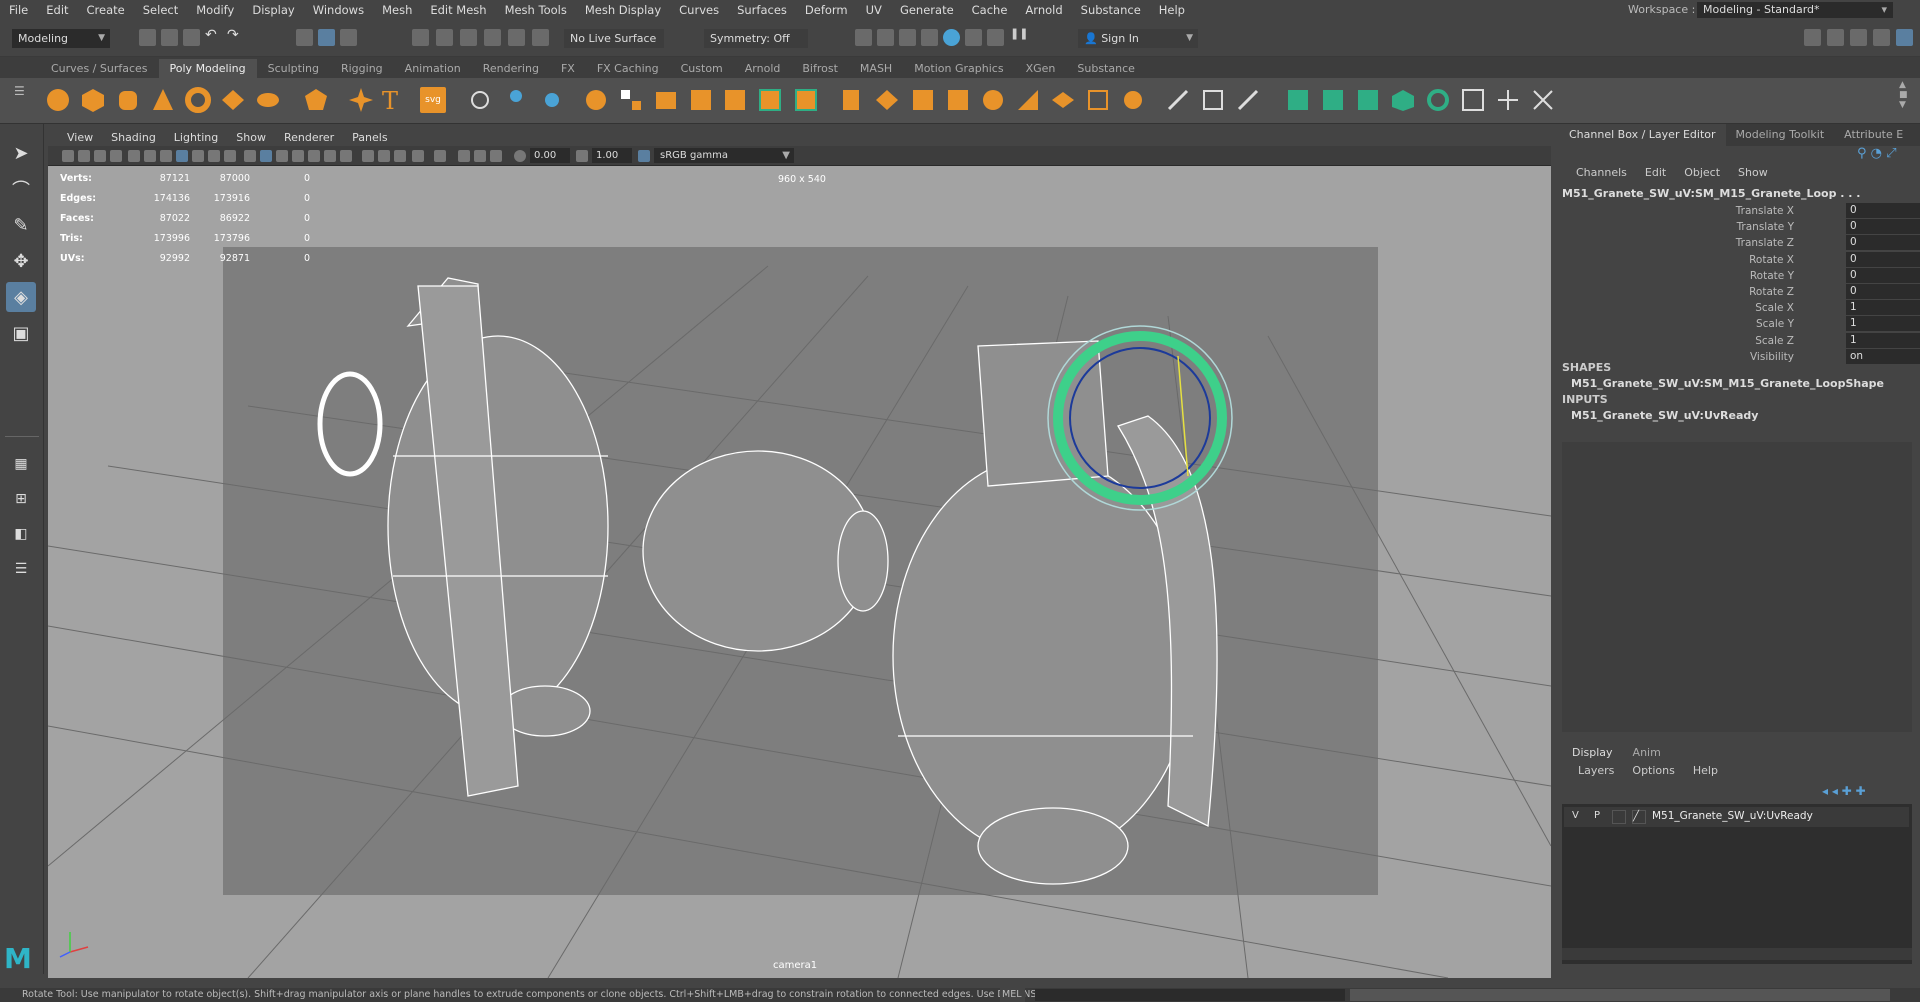  What do you see at coordinates (929, 37) in the screenshot?
I see `render-settings-icon` at bounding box center [929, 37].